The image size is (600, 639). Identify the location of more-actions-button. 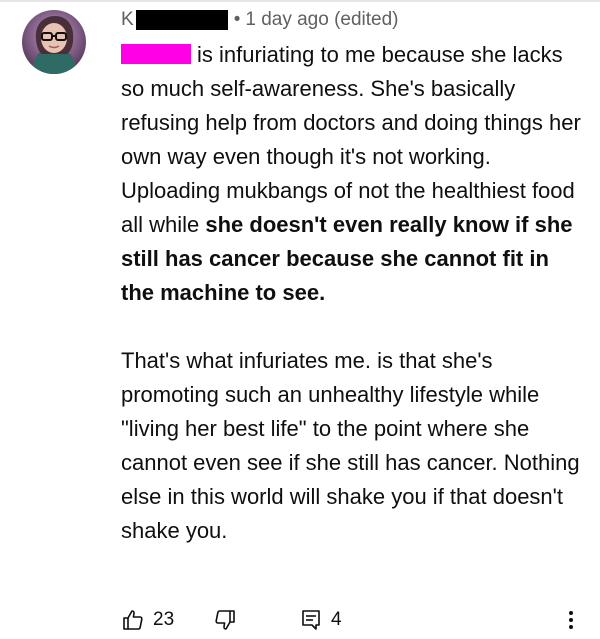
(571, 620).